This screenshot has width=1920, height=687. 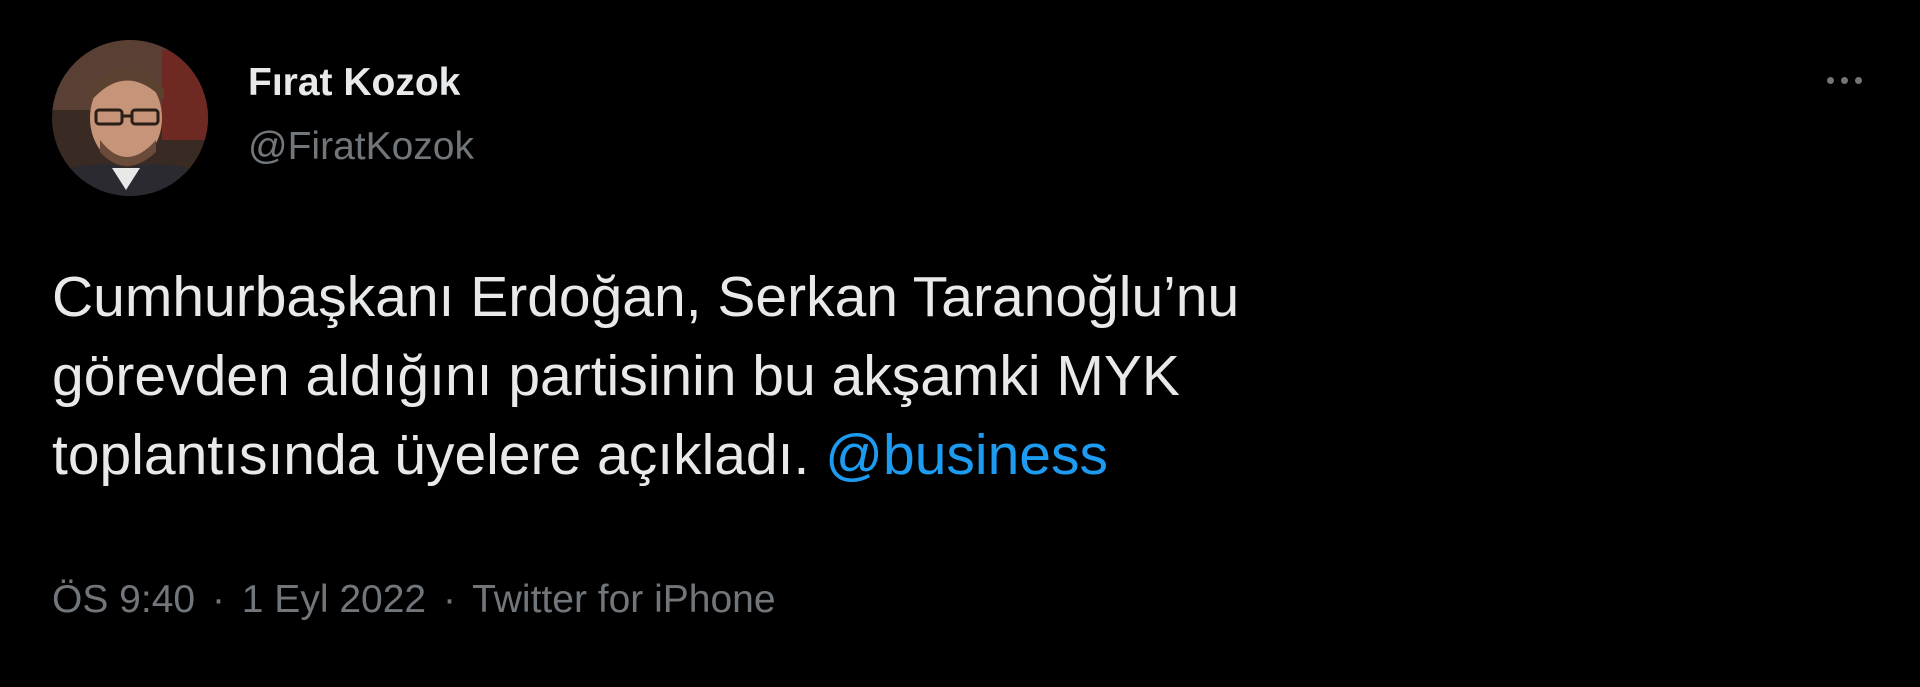 What do you see at coordinates (123, 599) in the screenshot?
I see `tweet-time: ÖS 9:40` at bounding box center [123, 599].